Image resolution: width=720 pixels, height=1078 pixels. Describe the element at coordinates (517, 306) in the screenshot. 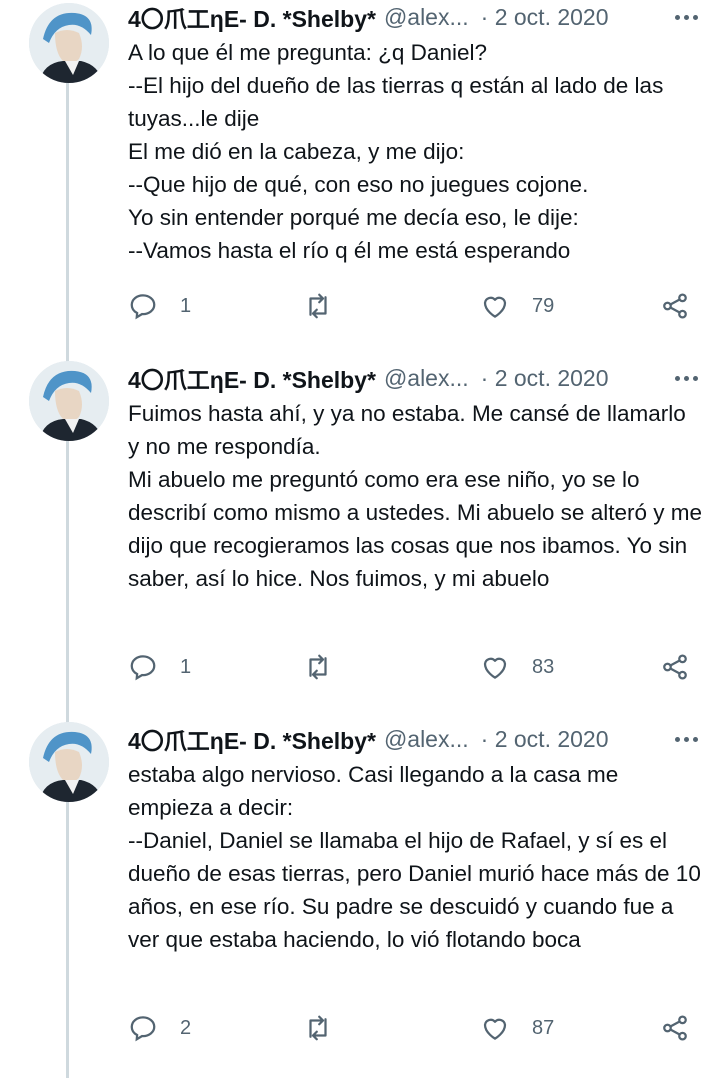

I see `like-button: 79` at that location.